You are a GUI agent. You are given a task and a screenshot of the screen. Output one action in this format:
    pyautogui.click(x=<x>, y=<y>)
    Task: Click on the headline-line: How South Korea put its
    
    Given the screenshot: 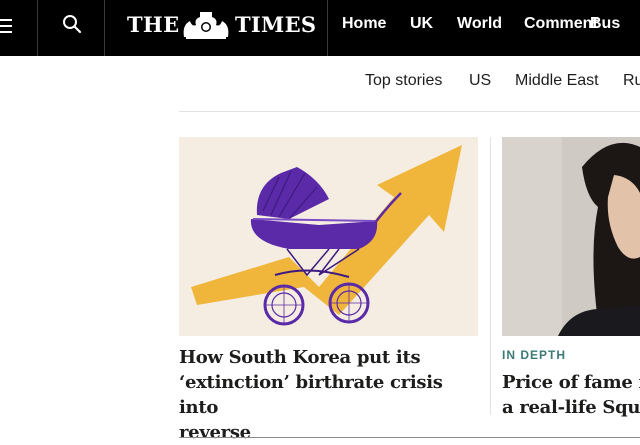 What is the action you would take?
    pyautogui.click(x=300, y=357)
    